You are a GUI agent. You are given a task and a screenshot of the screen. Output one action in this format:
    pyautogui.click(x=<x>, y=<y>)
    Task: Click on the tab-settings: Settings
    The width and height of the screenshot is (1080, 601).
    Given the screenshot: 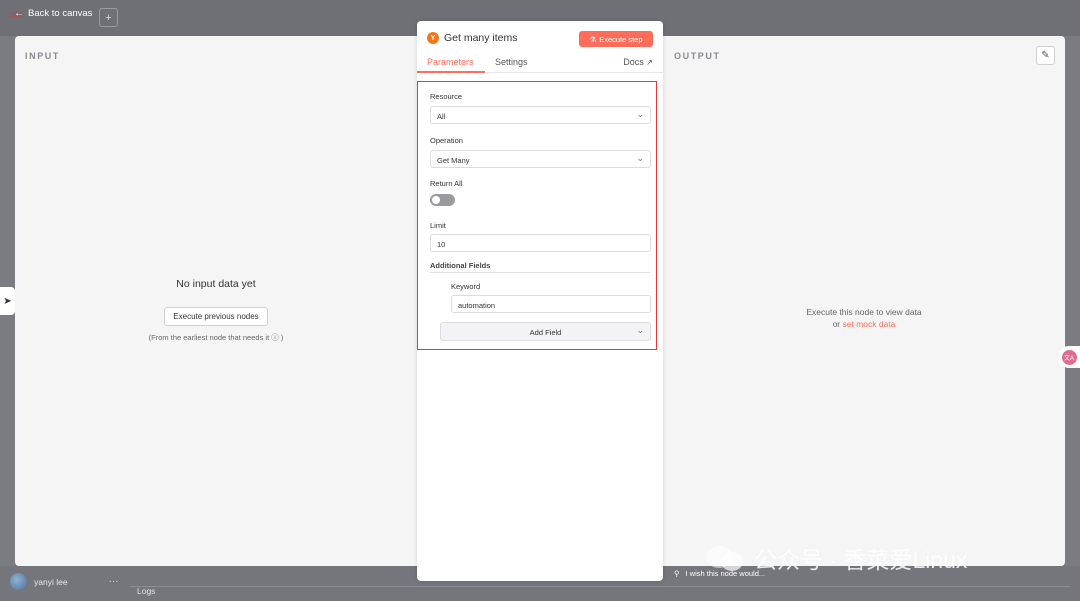 What is the action you would take?
    pyautogui.click(x=511, y=62)
    